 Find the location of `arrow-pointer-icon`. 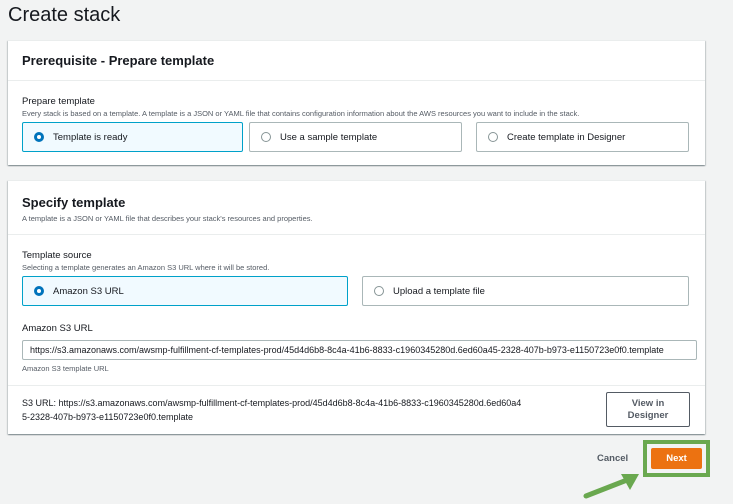

arrow-pointer-icon is located at coordinates (611, 486).